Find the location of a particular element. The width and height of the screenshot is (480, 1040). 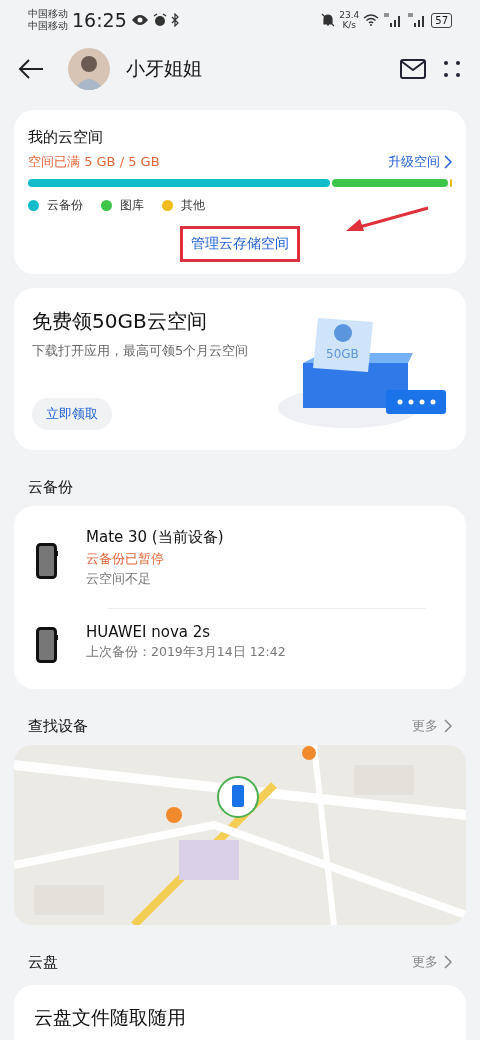

device-name: HUAWEI nova 2s is located at coordinates (149, 632).